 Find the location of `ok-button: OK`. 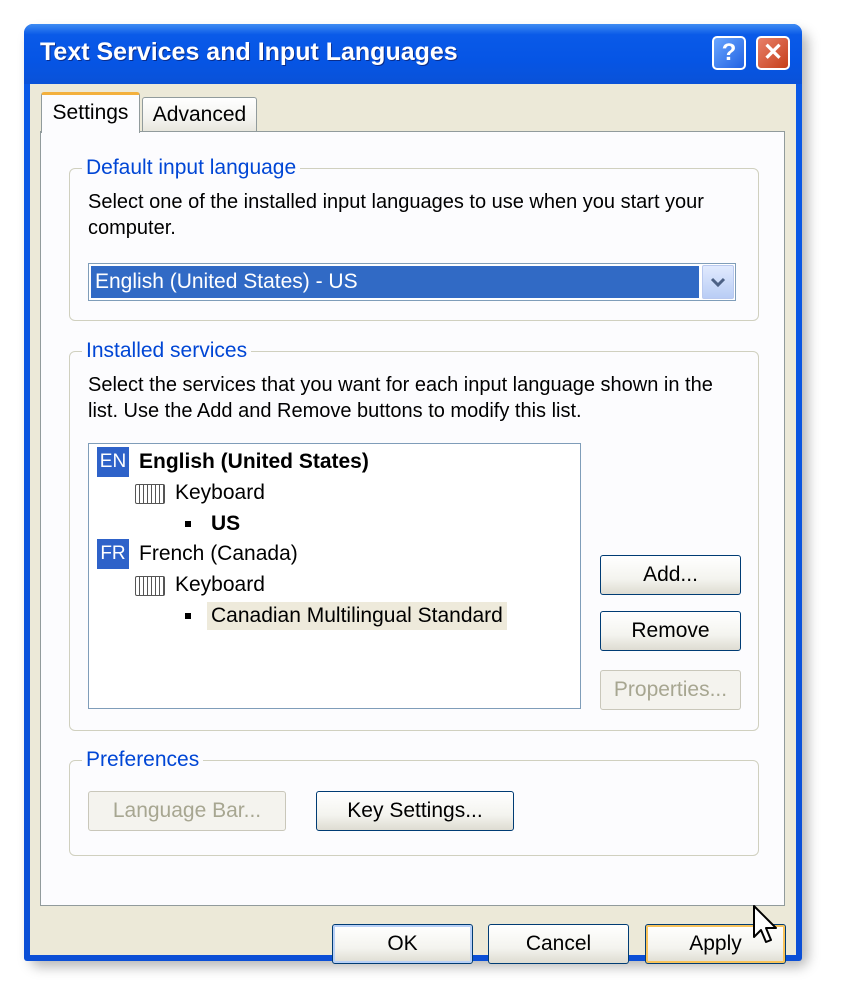

ok-button: OK is located at coordinates (402, 944).